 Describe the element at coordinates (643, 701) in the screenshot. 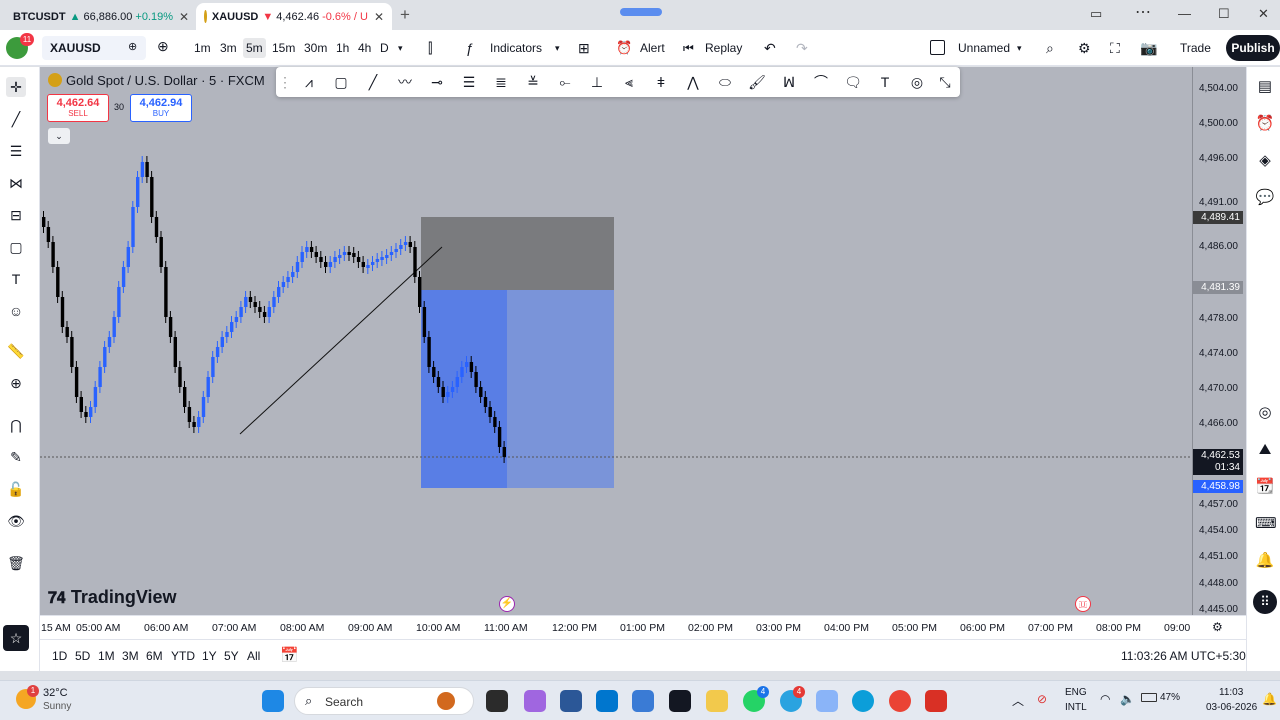

I see `app-icon` at that location.